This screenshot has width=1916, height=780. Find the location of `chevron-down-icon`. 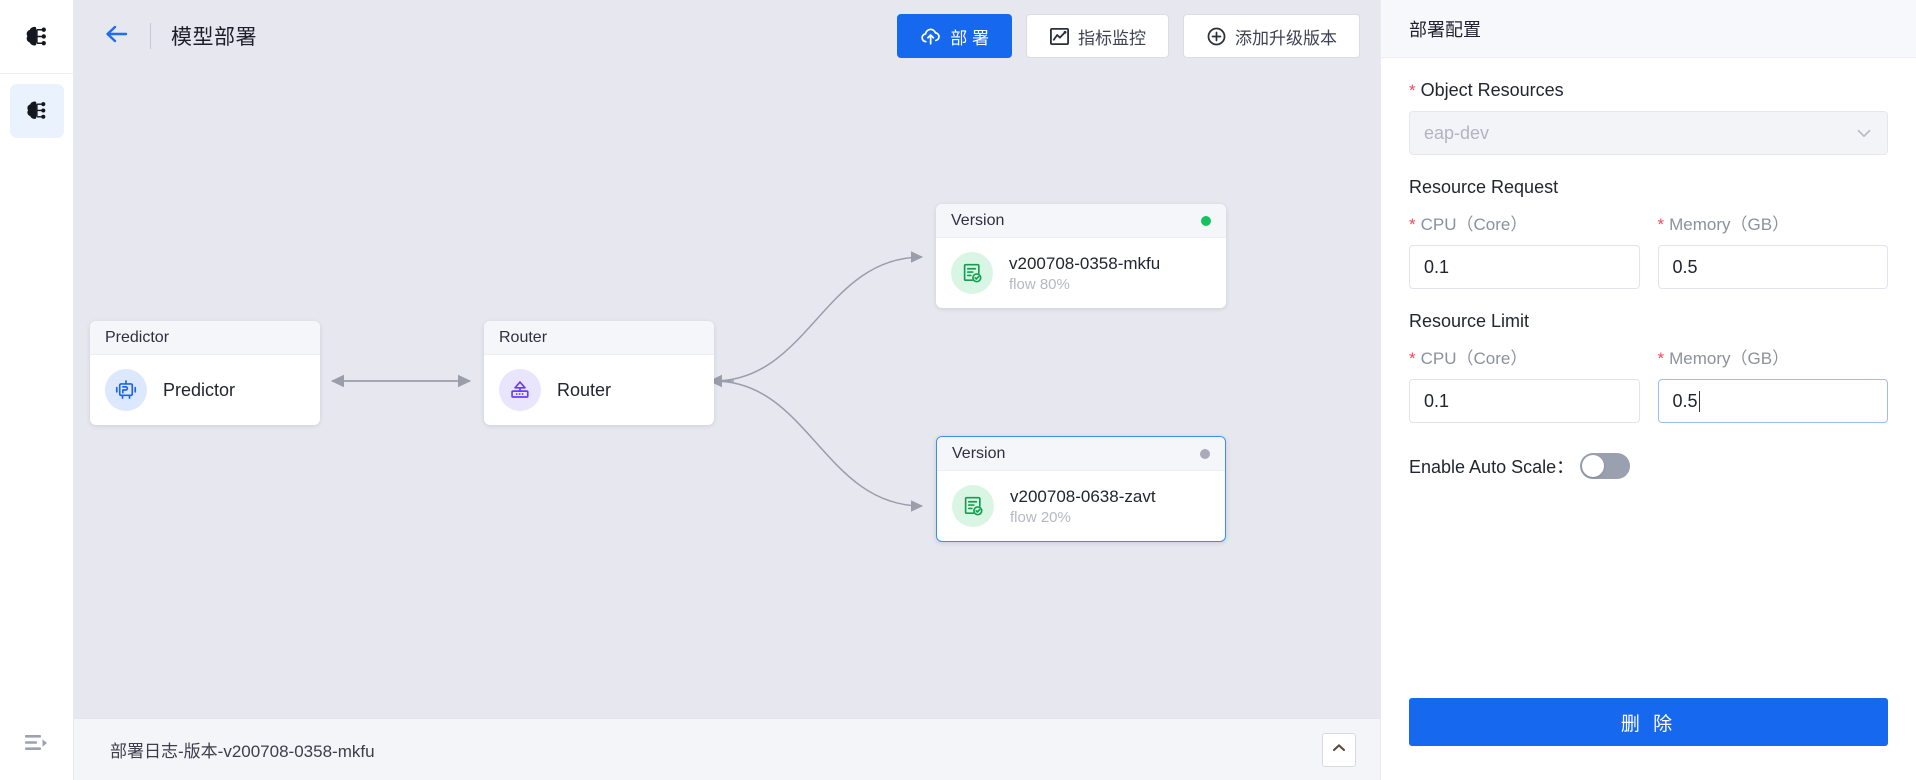

chevron-down-icon is located at coordinates (1864, 133).